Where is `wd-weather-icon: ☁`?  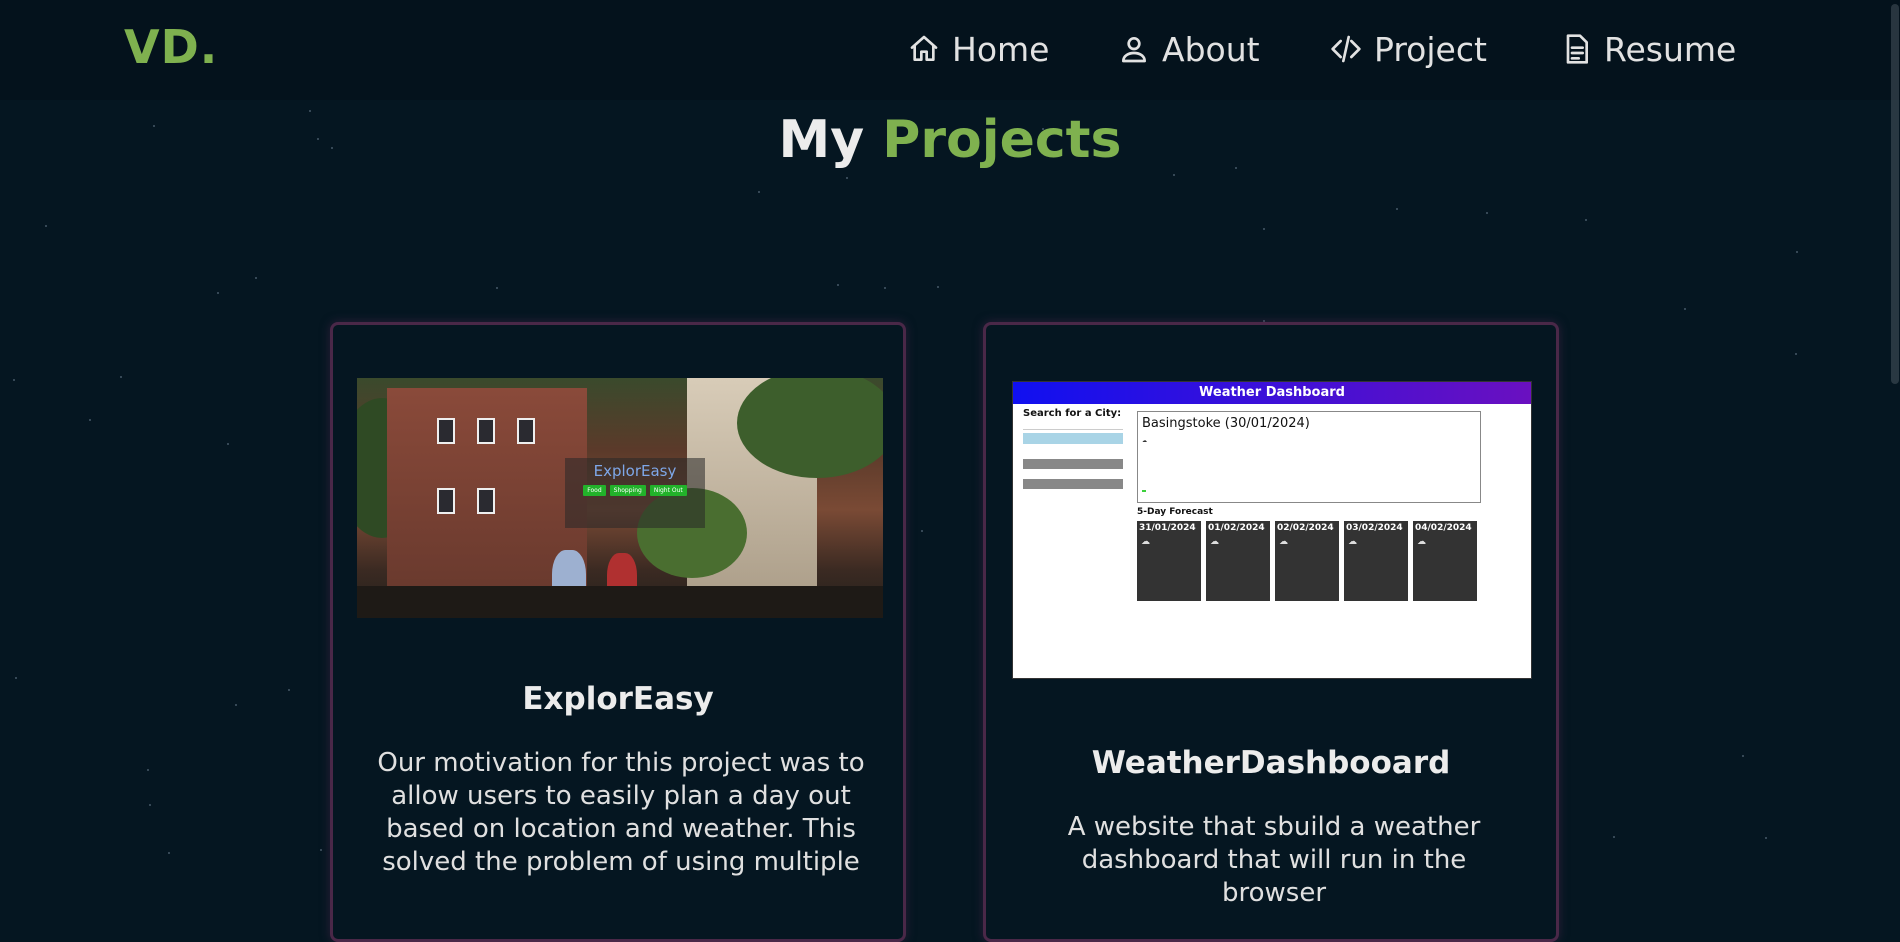 wd-weather-icon: ☁ is located at coordinates (1144, 441).